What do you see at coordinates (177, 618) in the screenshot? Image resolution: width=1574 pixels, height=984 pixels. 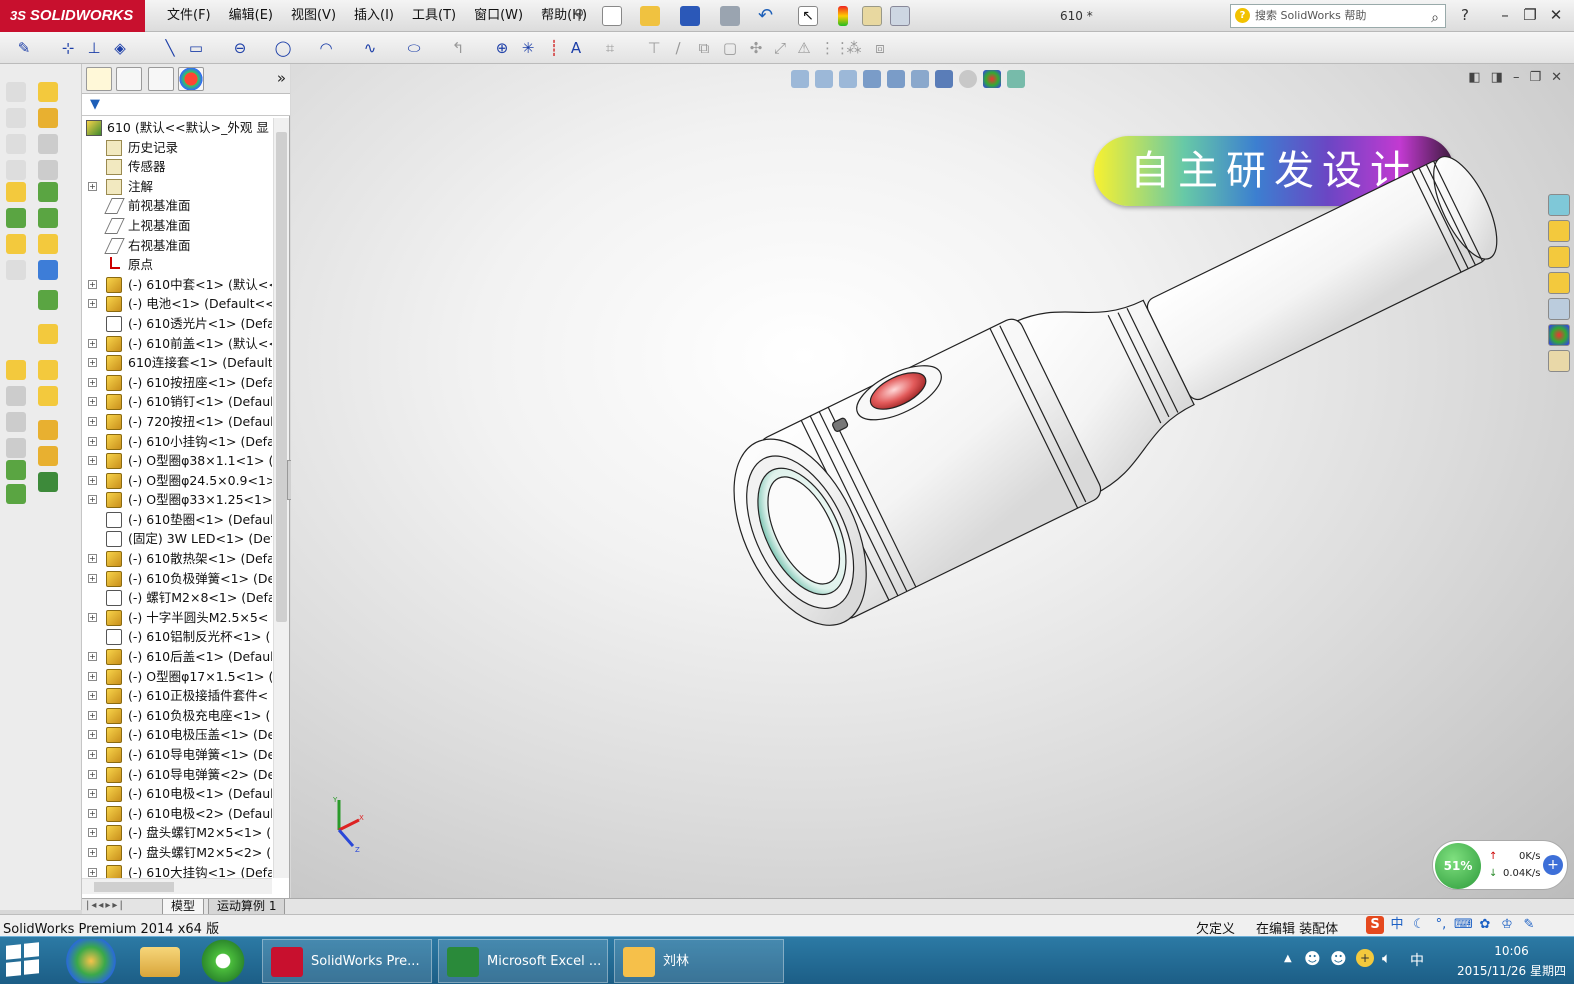 I see `tree-node: + (-) 十字半圆头M2.5×5<` at bounding box center [177, 618].